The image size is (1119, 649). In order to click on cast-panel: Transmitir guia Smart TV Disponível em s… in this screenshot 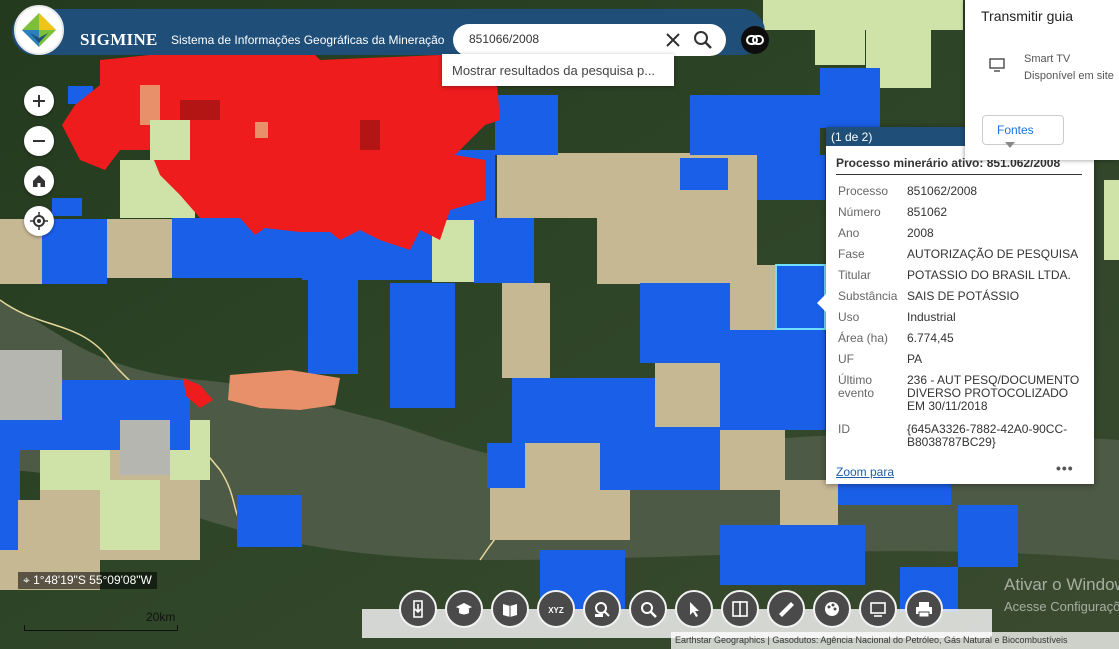, I will do `click(1042, 80)`.